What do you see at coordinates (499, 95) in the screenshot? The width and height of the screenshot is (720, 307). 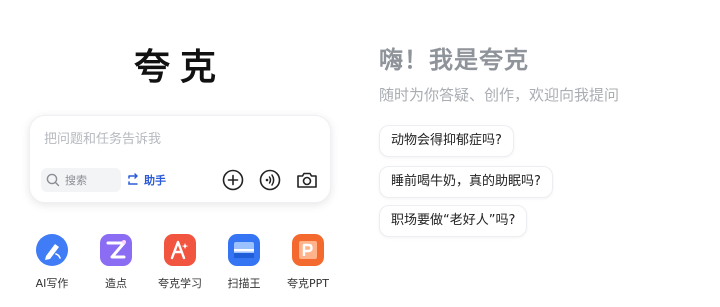 I see `greeting-subtitle: 随时为你答疑、创作，欢迎向我提问` at bounding box center [499, 95].